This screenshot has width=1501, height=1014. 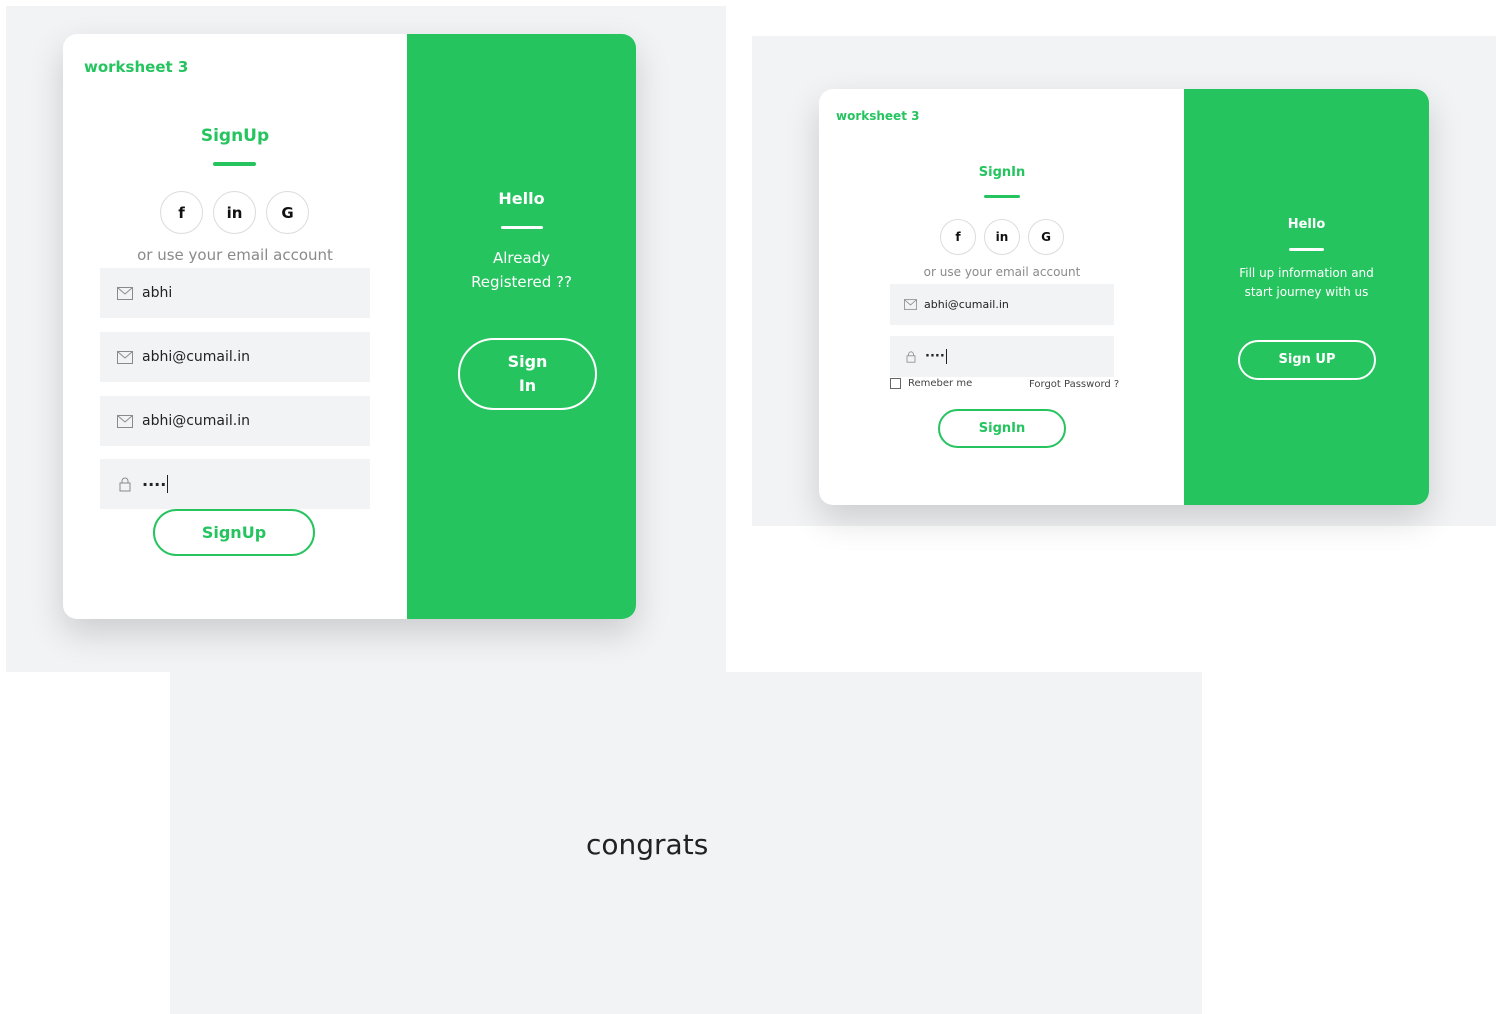 What do you see at coordinates (1074, 384) in the screenshot?
I see `forgot-password-link: Forgot Password ?` at bounding box center [1074, 384].